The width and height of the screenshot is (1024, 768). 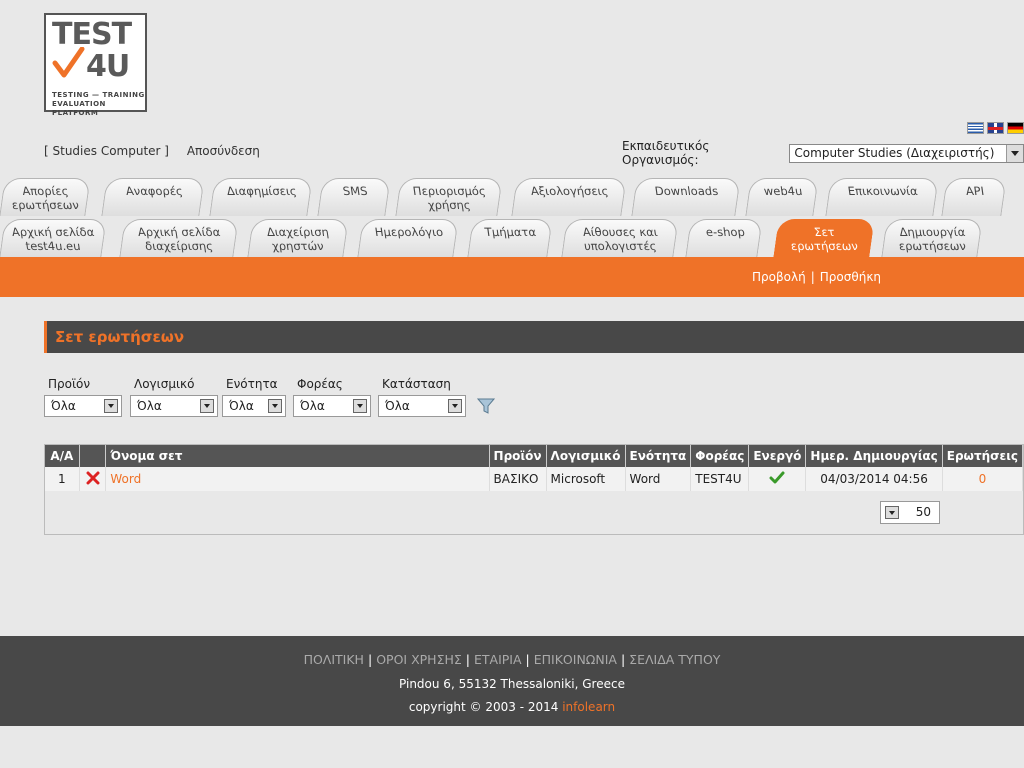 I want to click on org-label: Εκπαιδευτικός Οργανισμός:, so click(x=666, y=153).